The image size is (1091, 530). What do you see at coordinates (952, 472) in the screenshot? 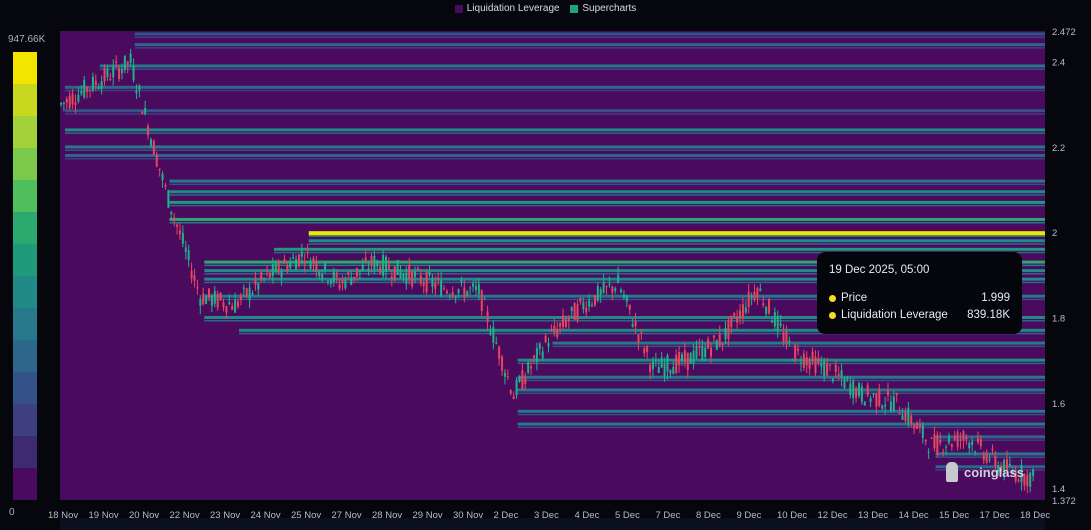
I see `coinglass-logo-icon` at bounding box center [952, 472].